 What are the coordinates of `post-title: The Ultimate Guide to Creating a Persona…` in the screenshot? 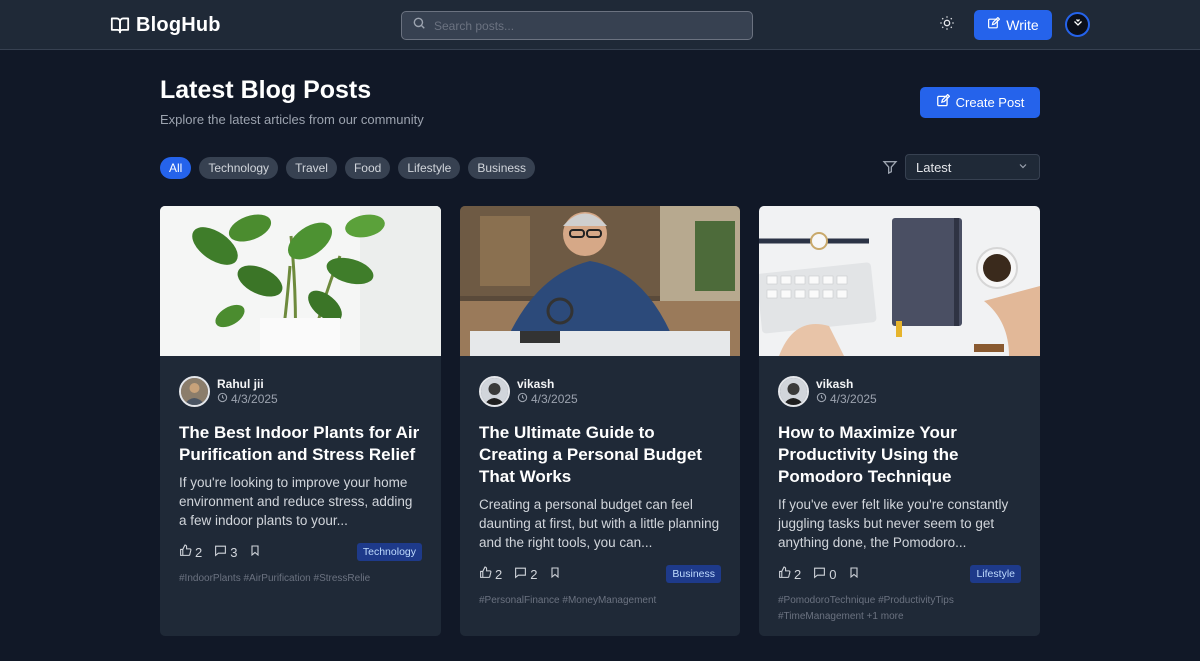 It's located at (600, 455).